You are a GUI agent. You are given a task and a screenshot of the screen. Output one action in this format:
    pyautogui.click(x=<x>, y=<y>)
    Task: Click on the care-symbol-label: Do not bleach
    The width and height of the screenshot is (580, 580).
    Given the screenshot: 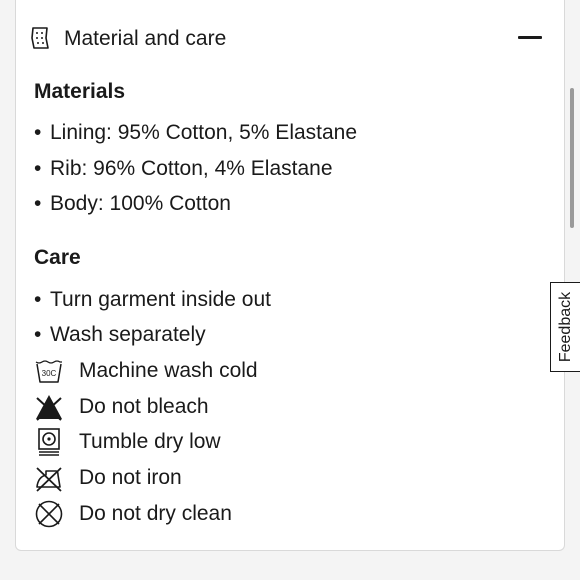 What is the action you would take?
    pyautogui.click(x=144, y=406)
    